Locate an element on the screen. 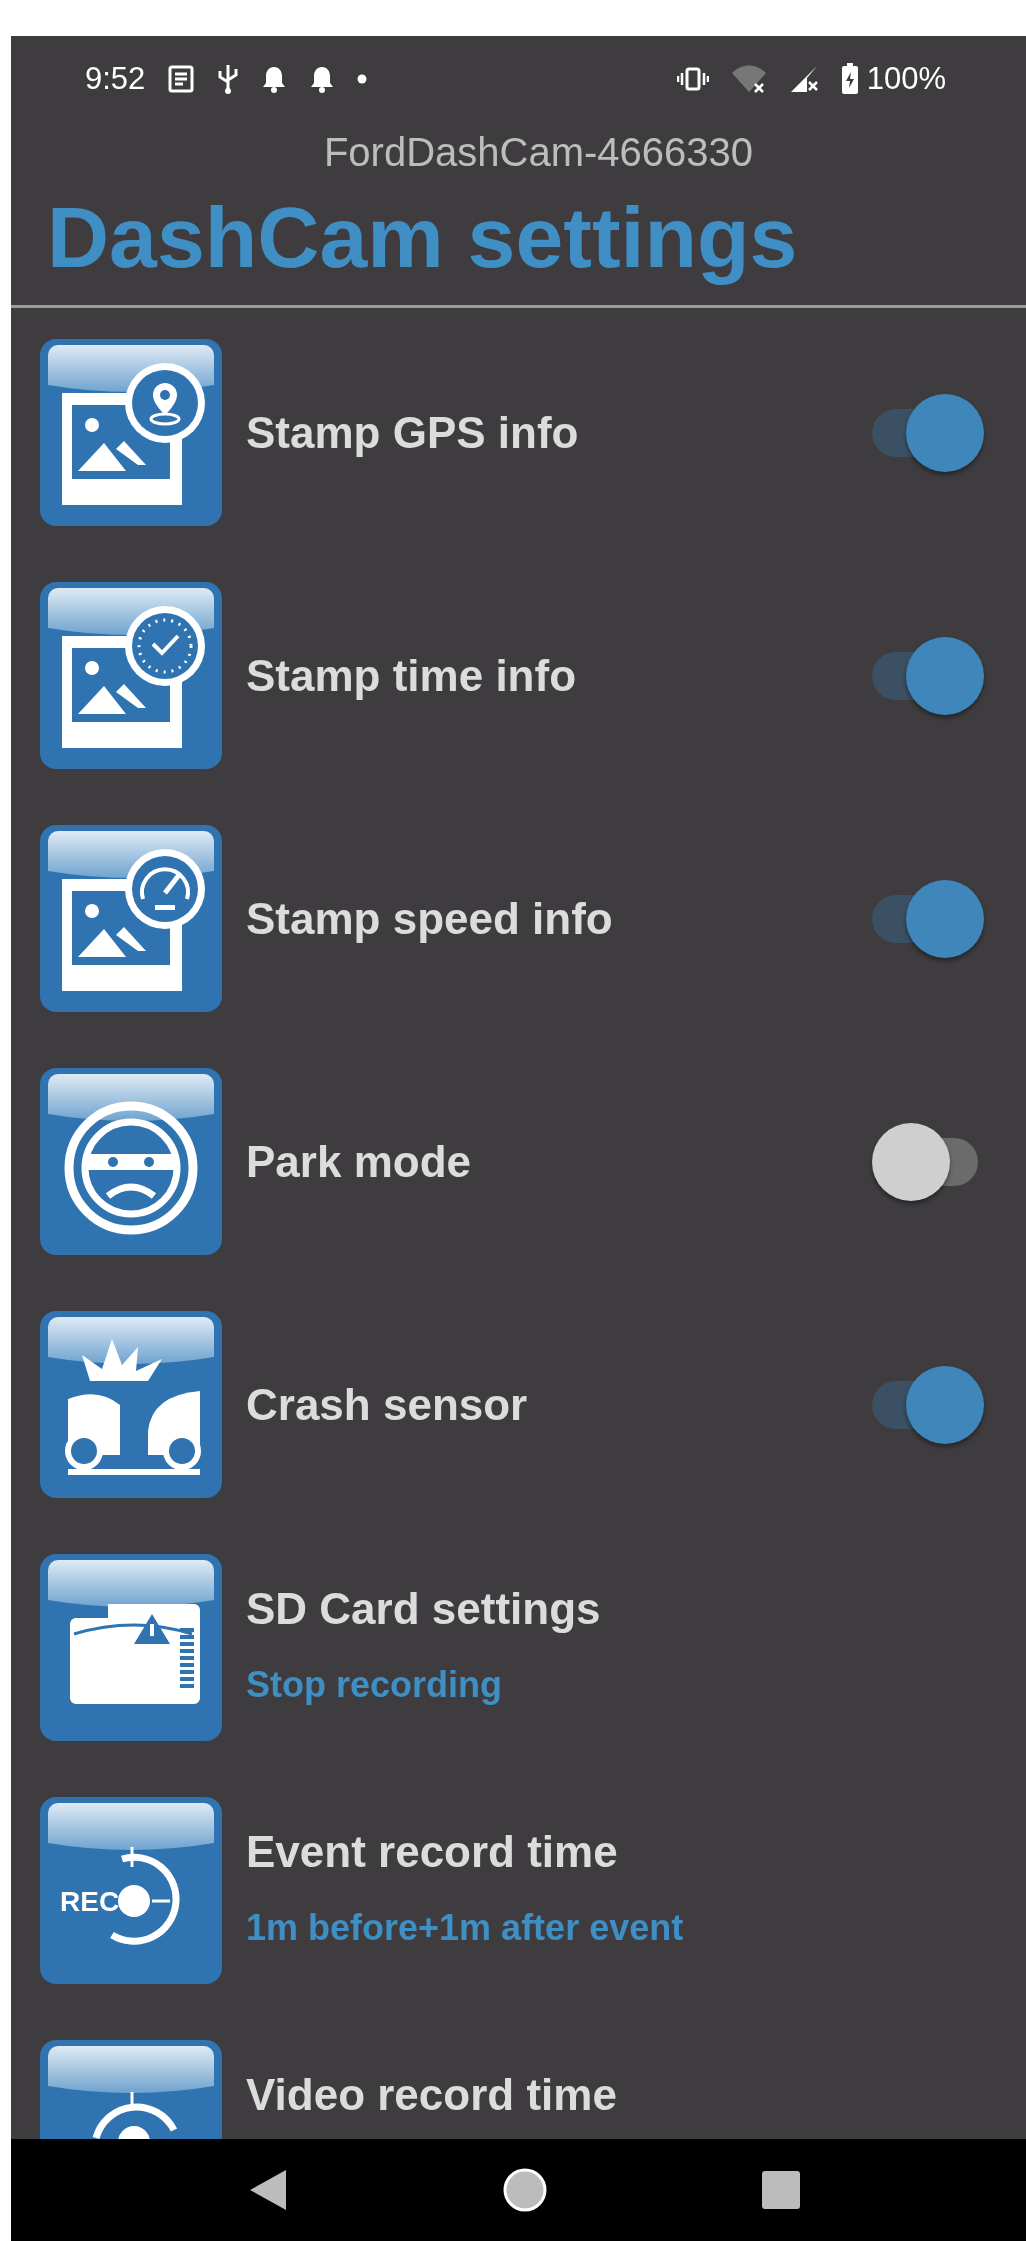 This screenshot has height=2241, width=1026. status-time: 9:52 is located at coordinates (115, 79).